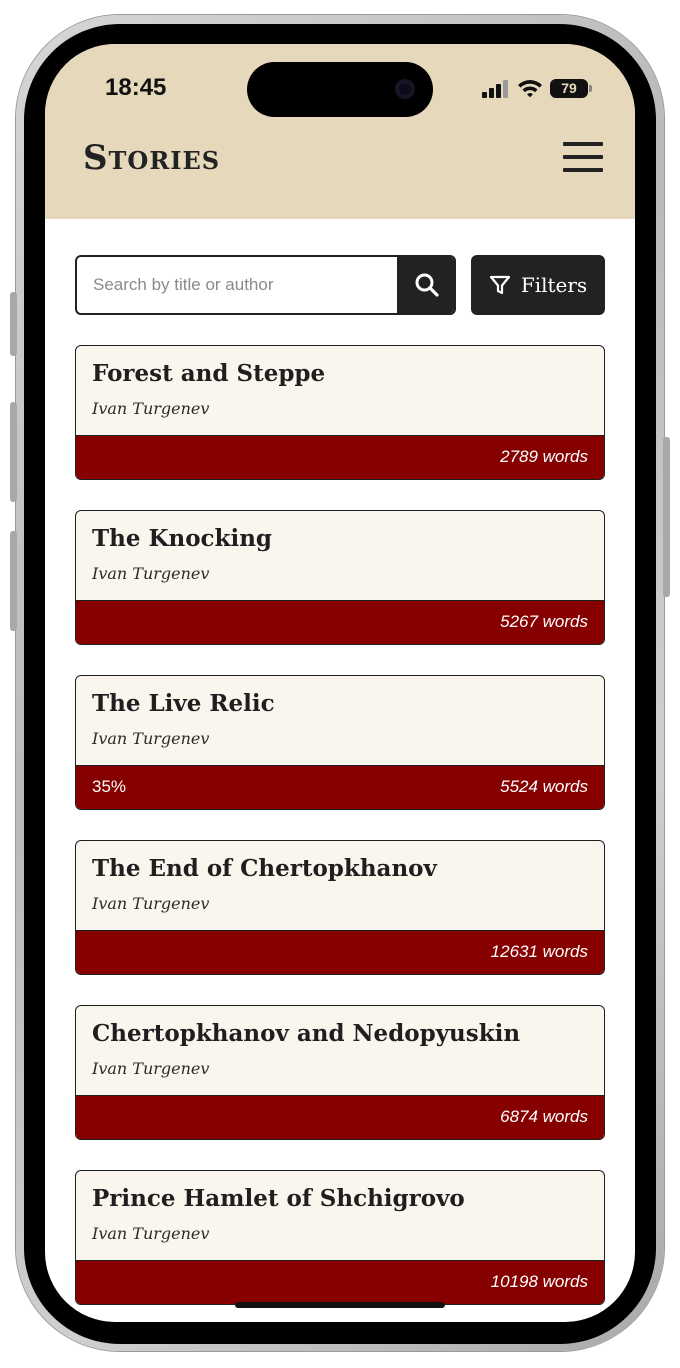 The height and width of the screenshot is (1368, 680). Describe the element at coordinates (264, 868) in the screenshot. I see `story-title: The End of Chertopkhanov` at that location.